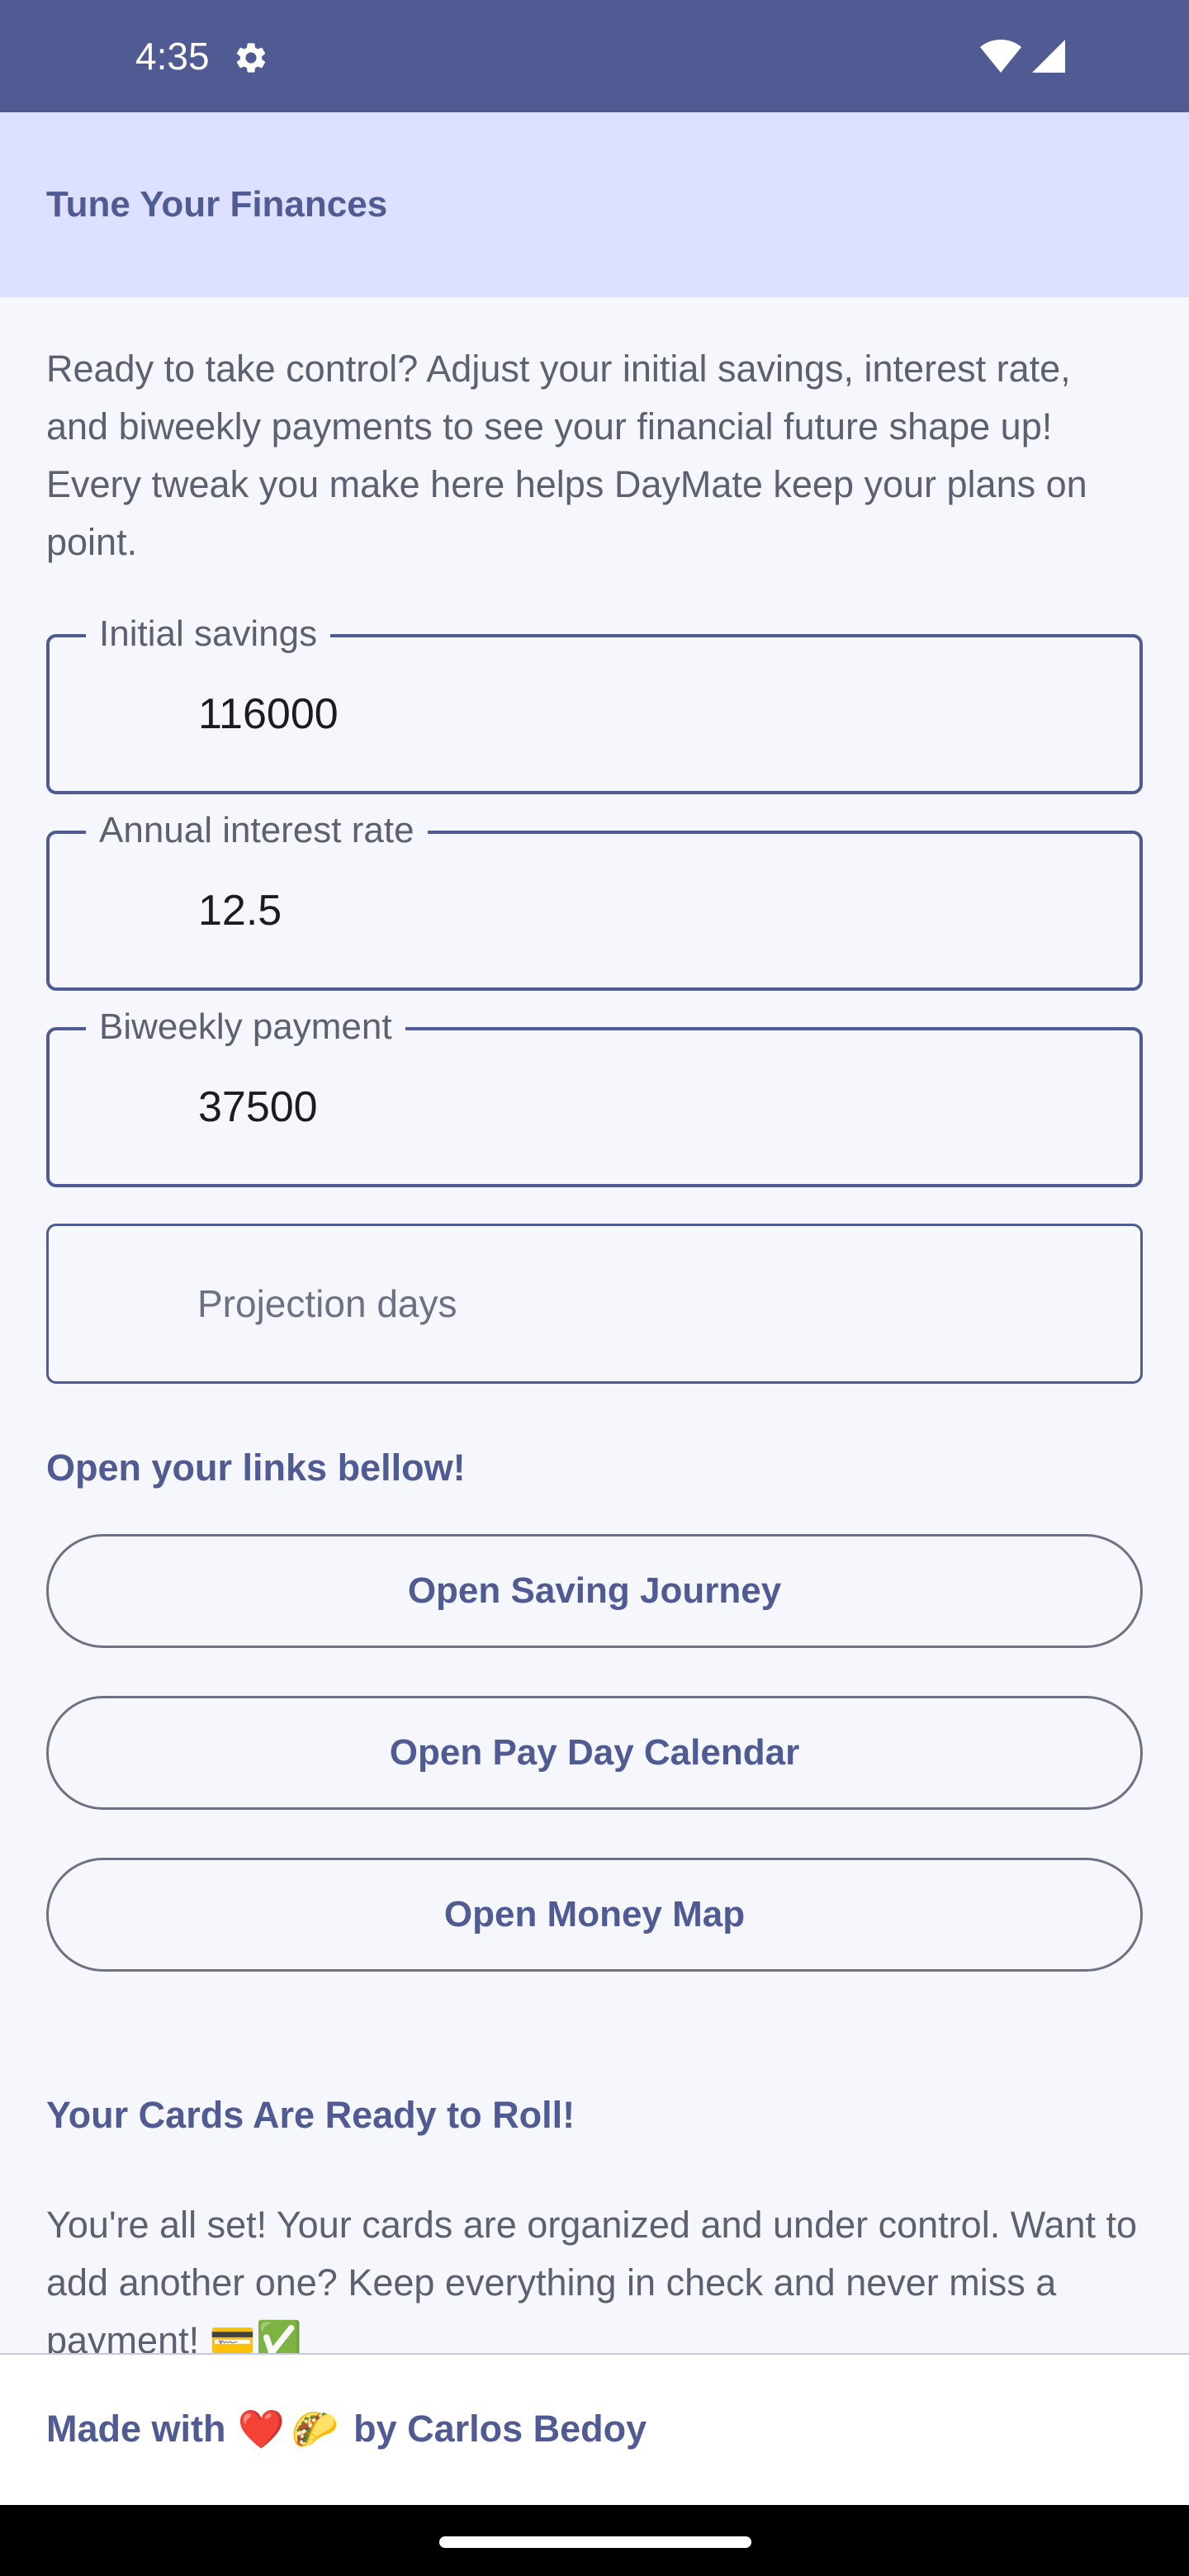 This screenshot has height=2576, width=1189. What do you see at coordinates (594, 1591) in the screenshot?
I see `open-saving-journey-button: Open Saving Journey` at bounding box center [594, 1591].